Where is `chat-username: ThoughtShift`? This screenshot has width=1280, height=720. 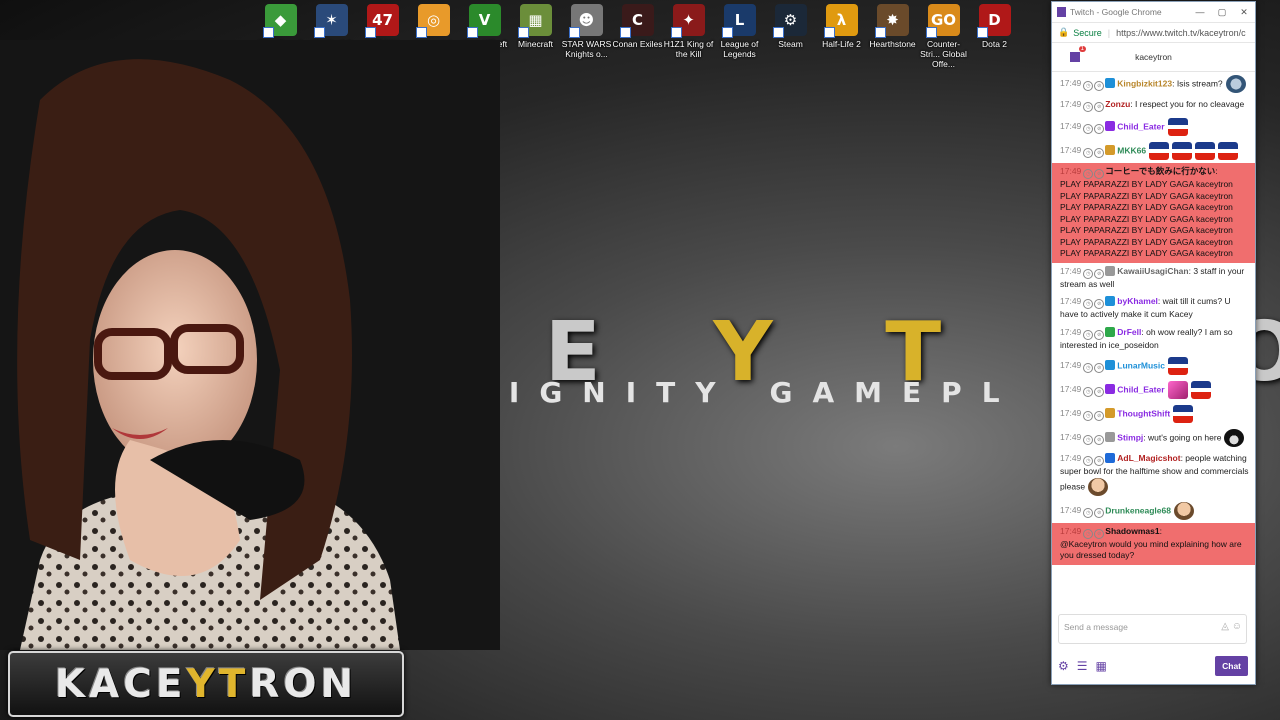 chat-username: ThoughtShift is located at coordinates (1143, 413).